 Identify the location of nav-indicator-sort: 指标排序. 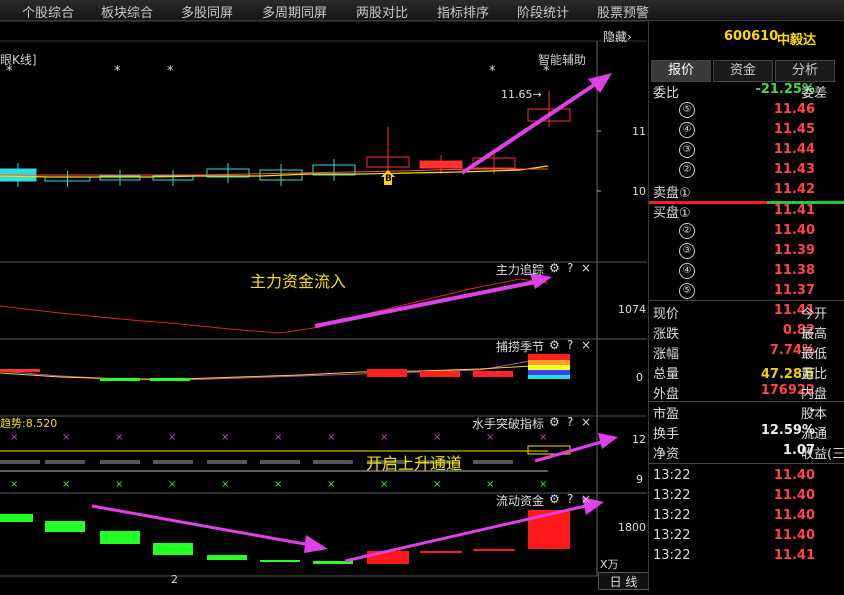
(463, 11).